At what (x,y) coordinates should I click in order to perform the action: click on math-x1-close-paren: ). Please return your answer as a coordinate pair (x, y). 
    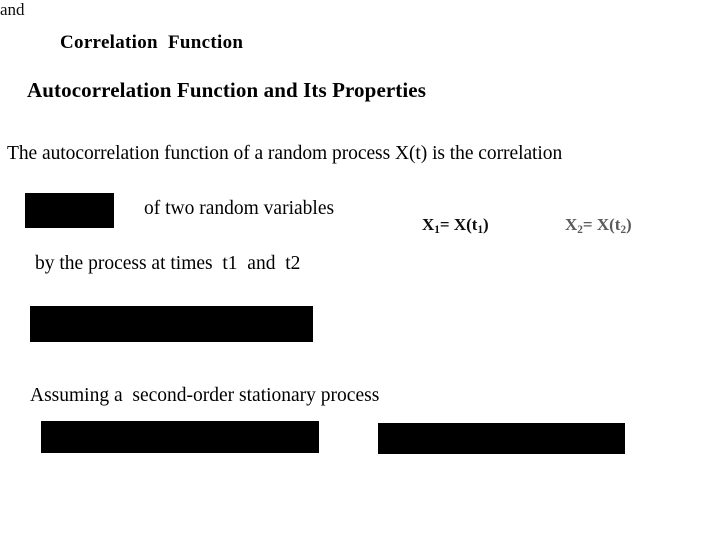
    Looking at the image, I should click on (486, 224).